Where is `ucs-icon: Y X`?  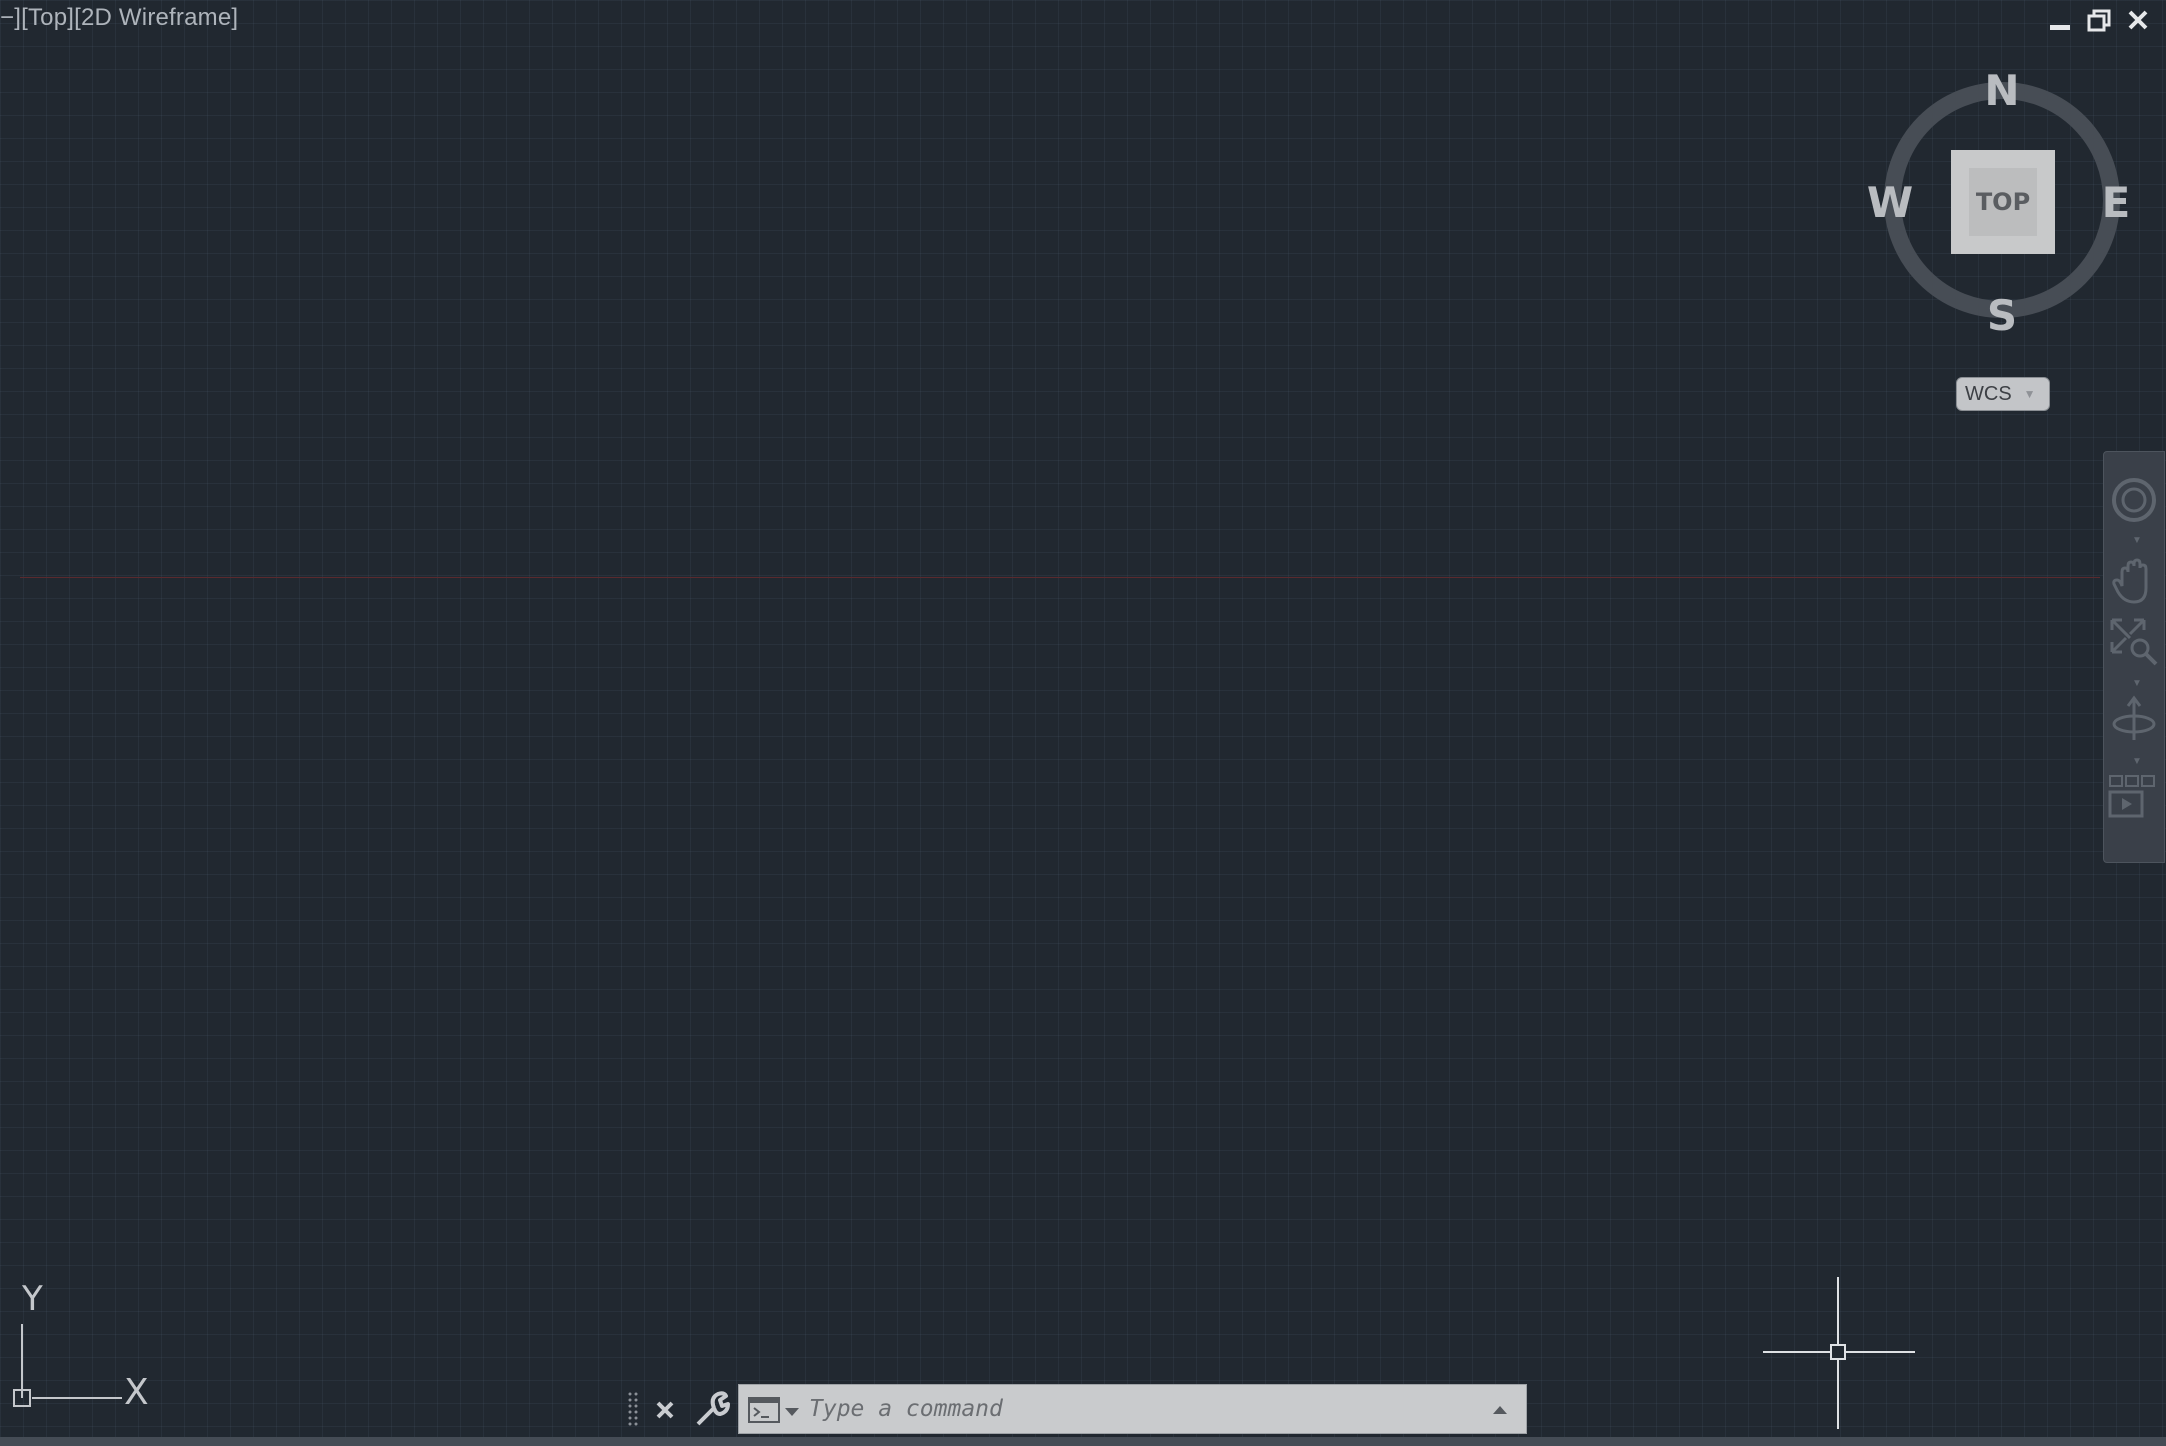 ucs-icon: Y X is located at coordinates (81, 1345).